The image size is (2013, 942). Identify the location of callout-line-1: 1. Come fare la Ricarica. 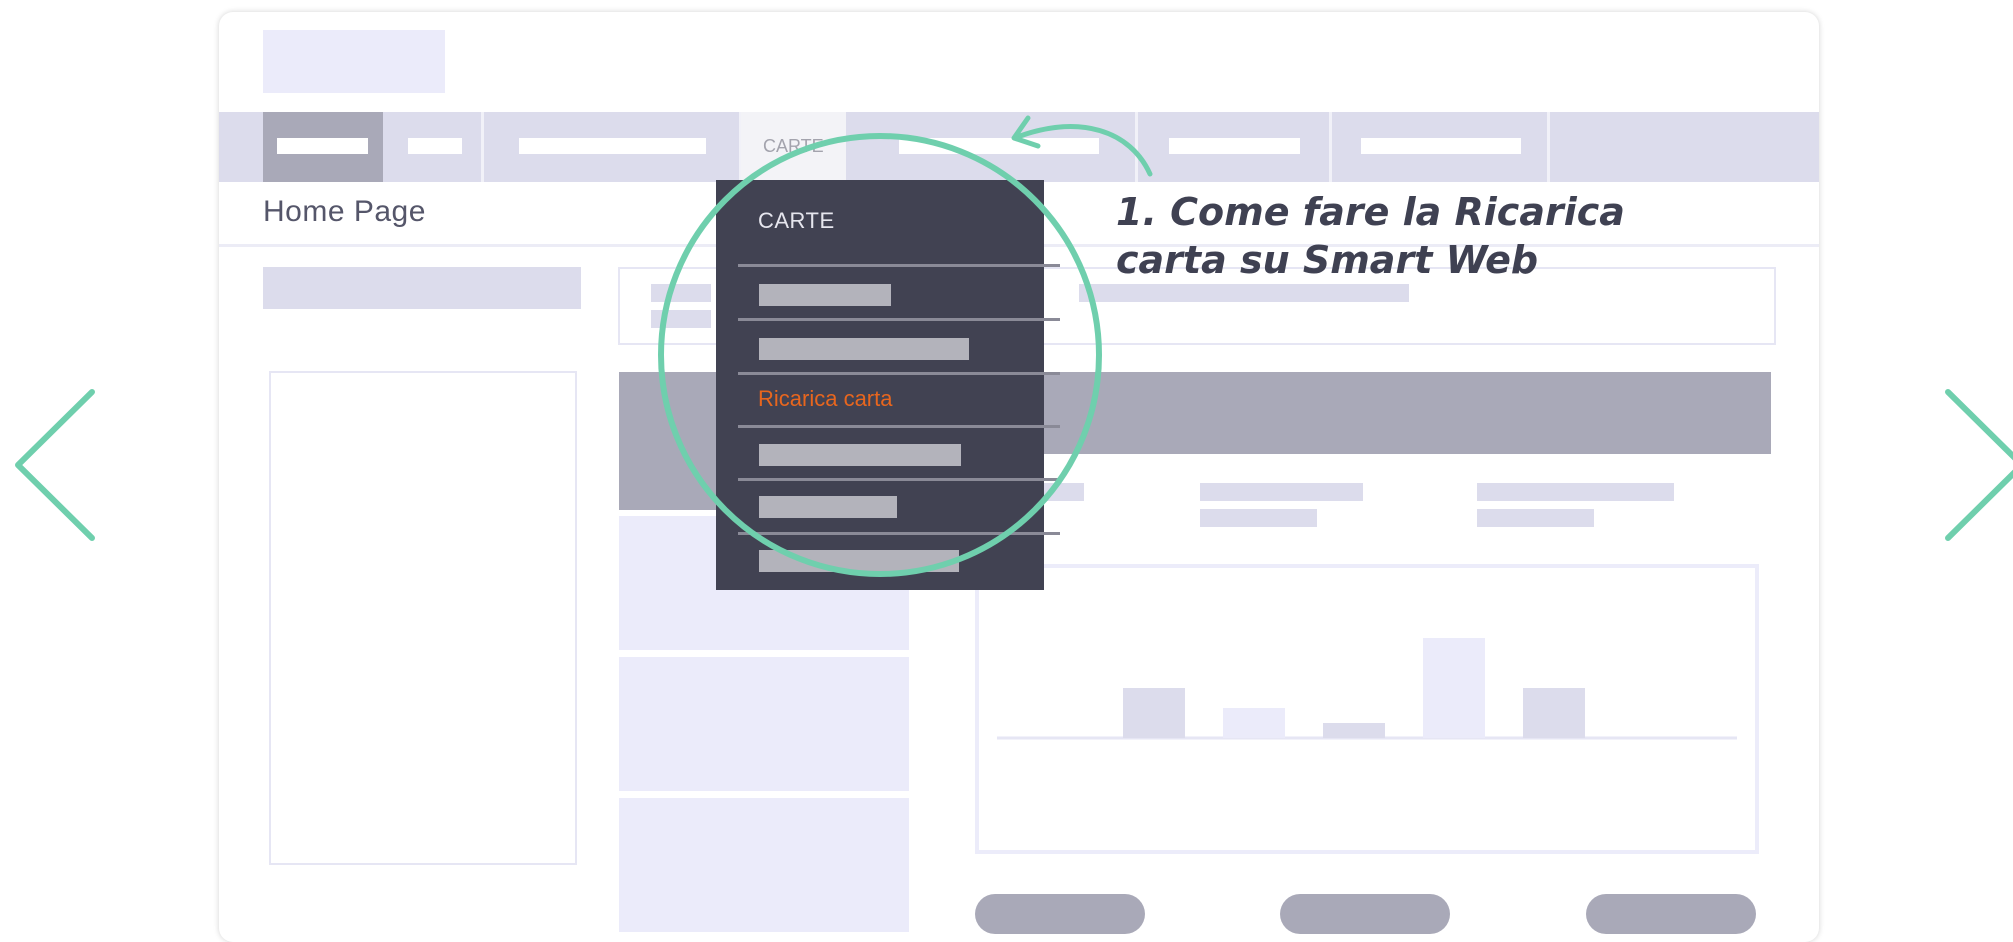
(1370, 212).